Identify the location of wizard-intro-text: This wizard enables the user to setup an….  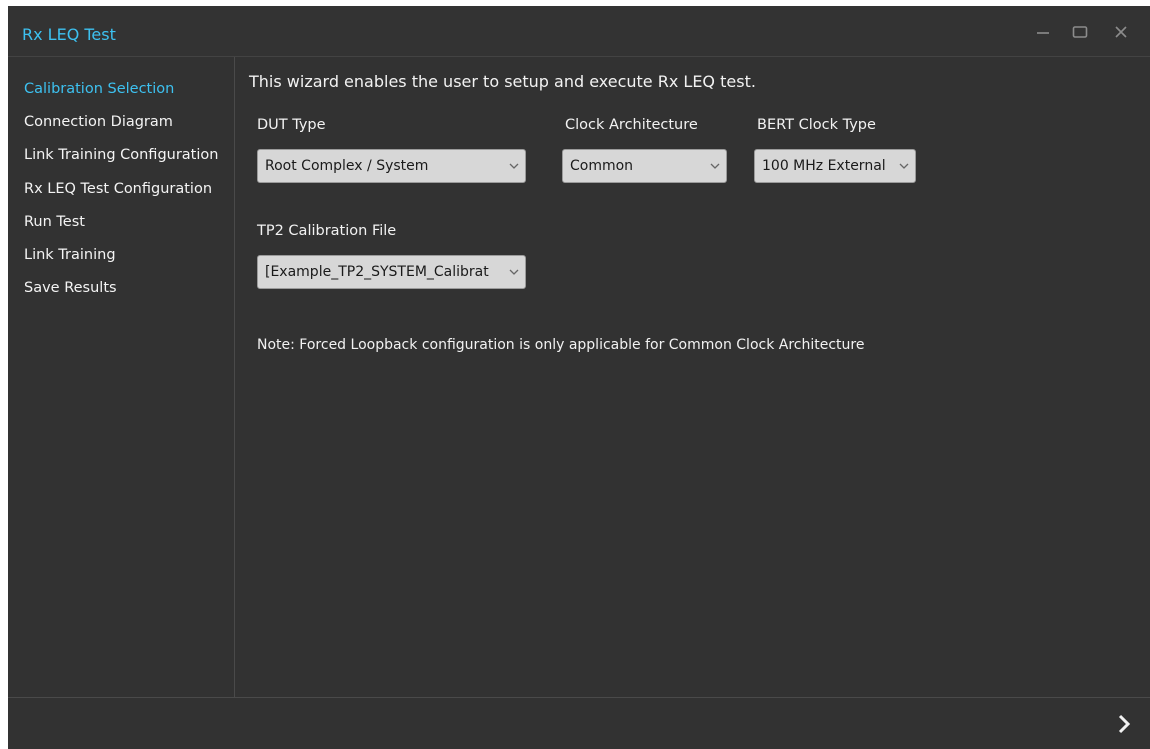
(502, 81).